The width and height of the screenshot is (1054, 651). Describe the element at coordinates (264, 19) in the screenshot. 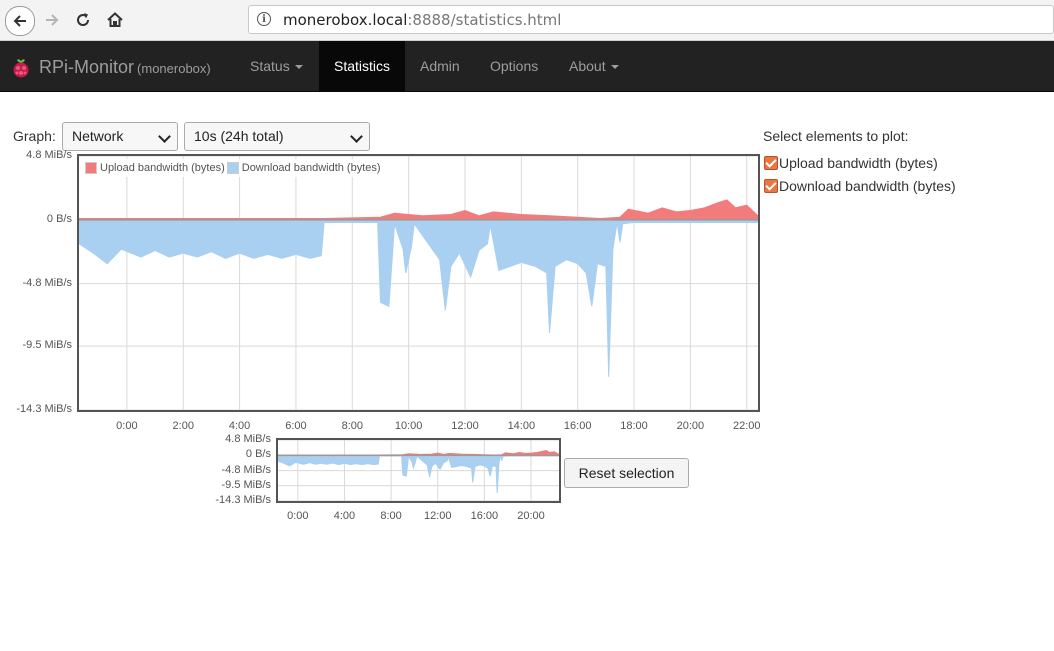

I see `info-icon: i` at that location.